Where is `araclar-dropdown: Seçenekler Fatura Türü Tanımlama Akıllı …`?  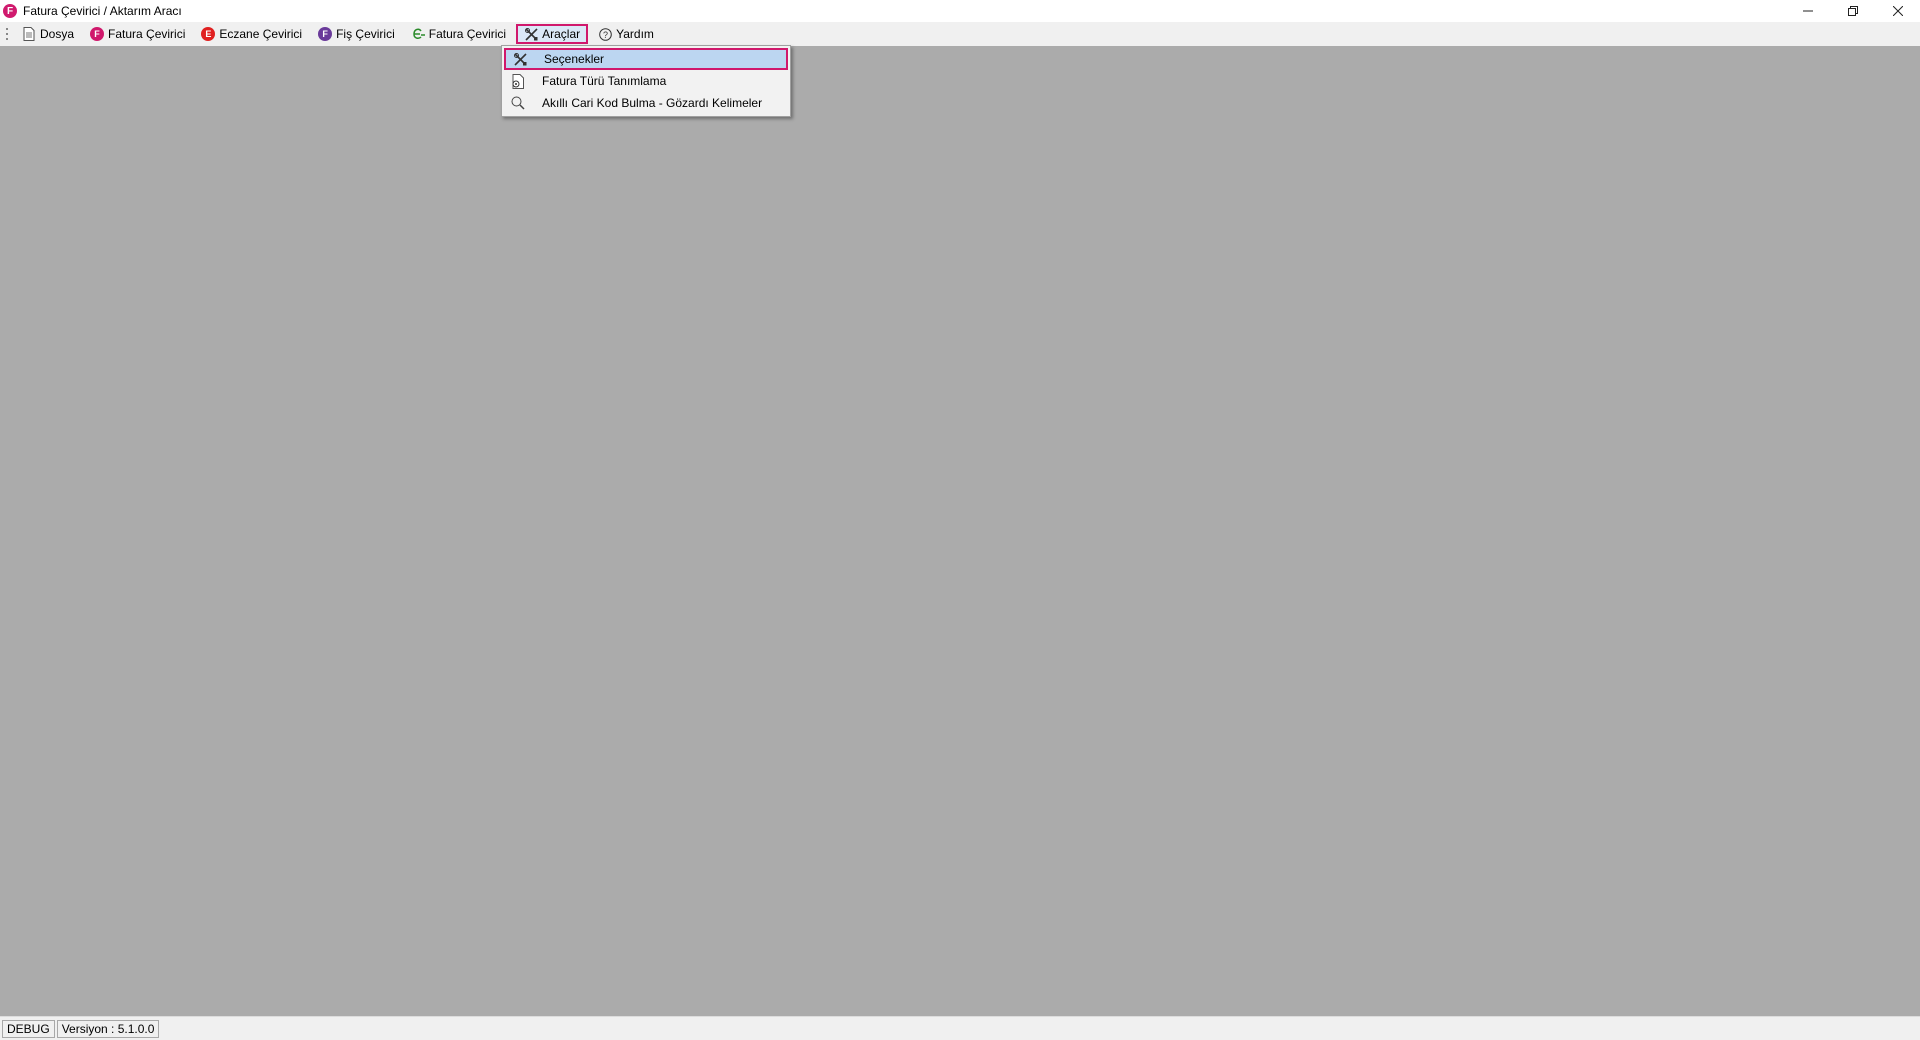 araclar-dropdown: Seçenekler Fatura Türü Tanımlama Akıllı … is located at coordinates (646, 81).